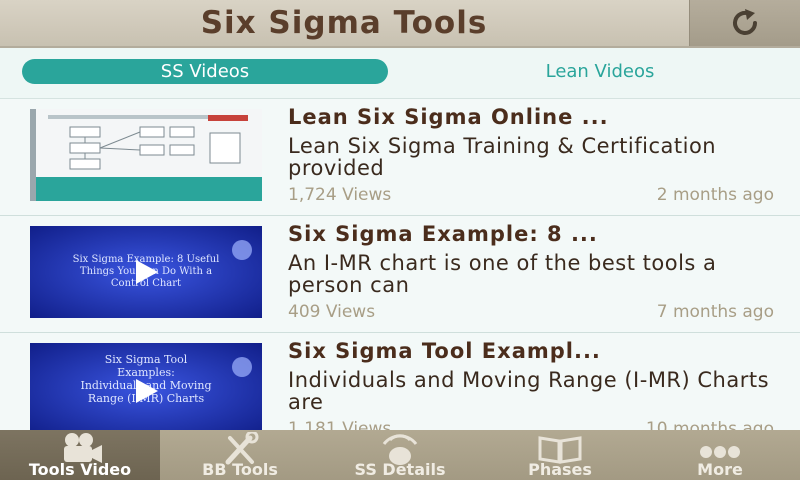 The width and height of the screenshot is (800, 480). What do you see at coordinates (340, 195) in the screenshot?
I see `view-count: 1,724 Views` at bounding box center [340, 195].